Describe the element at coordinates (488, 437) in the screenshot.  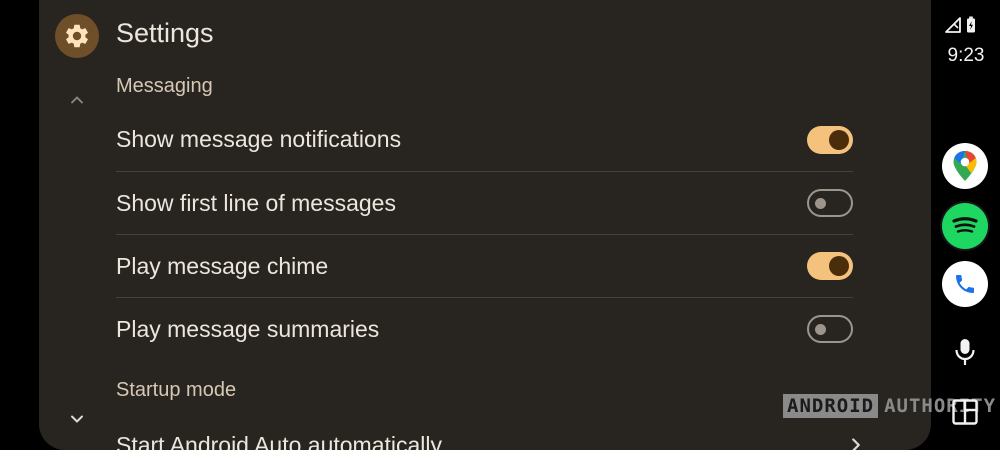
I see `setting-start-android-auto: Start Android Auto automatically` at that location.